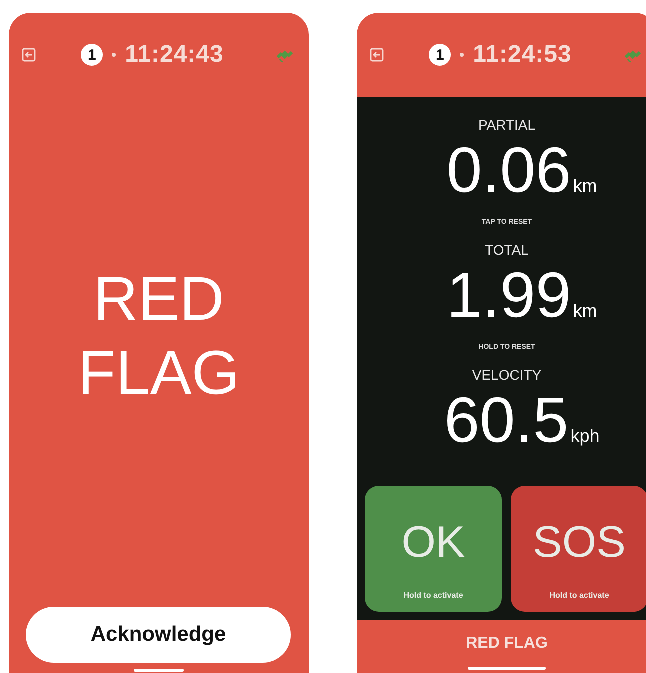 The width and height of the screenshot is (646, 673). What do you see at coordinates (507, 375) in the screenshot?
I see `metric-label: VELOCITY` at bounding box center [507, 375].